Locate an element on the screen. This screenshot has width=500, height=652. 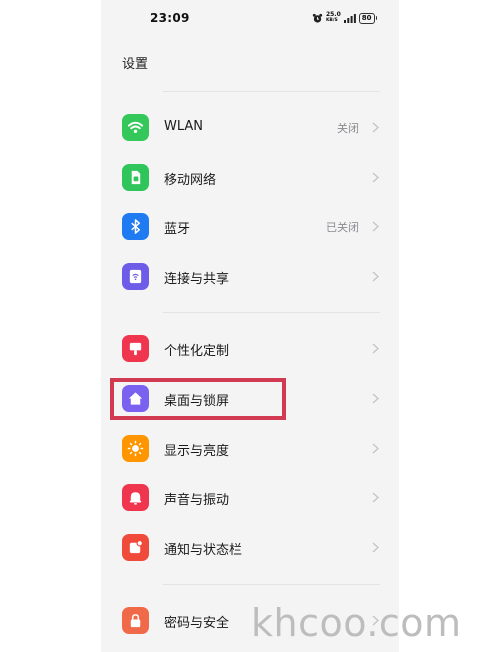
status-bar: 23:09 25.0 KB/S 80 is located at coordinates (250, 20).